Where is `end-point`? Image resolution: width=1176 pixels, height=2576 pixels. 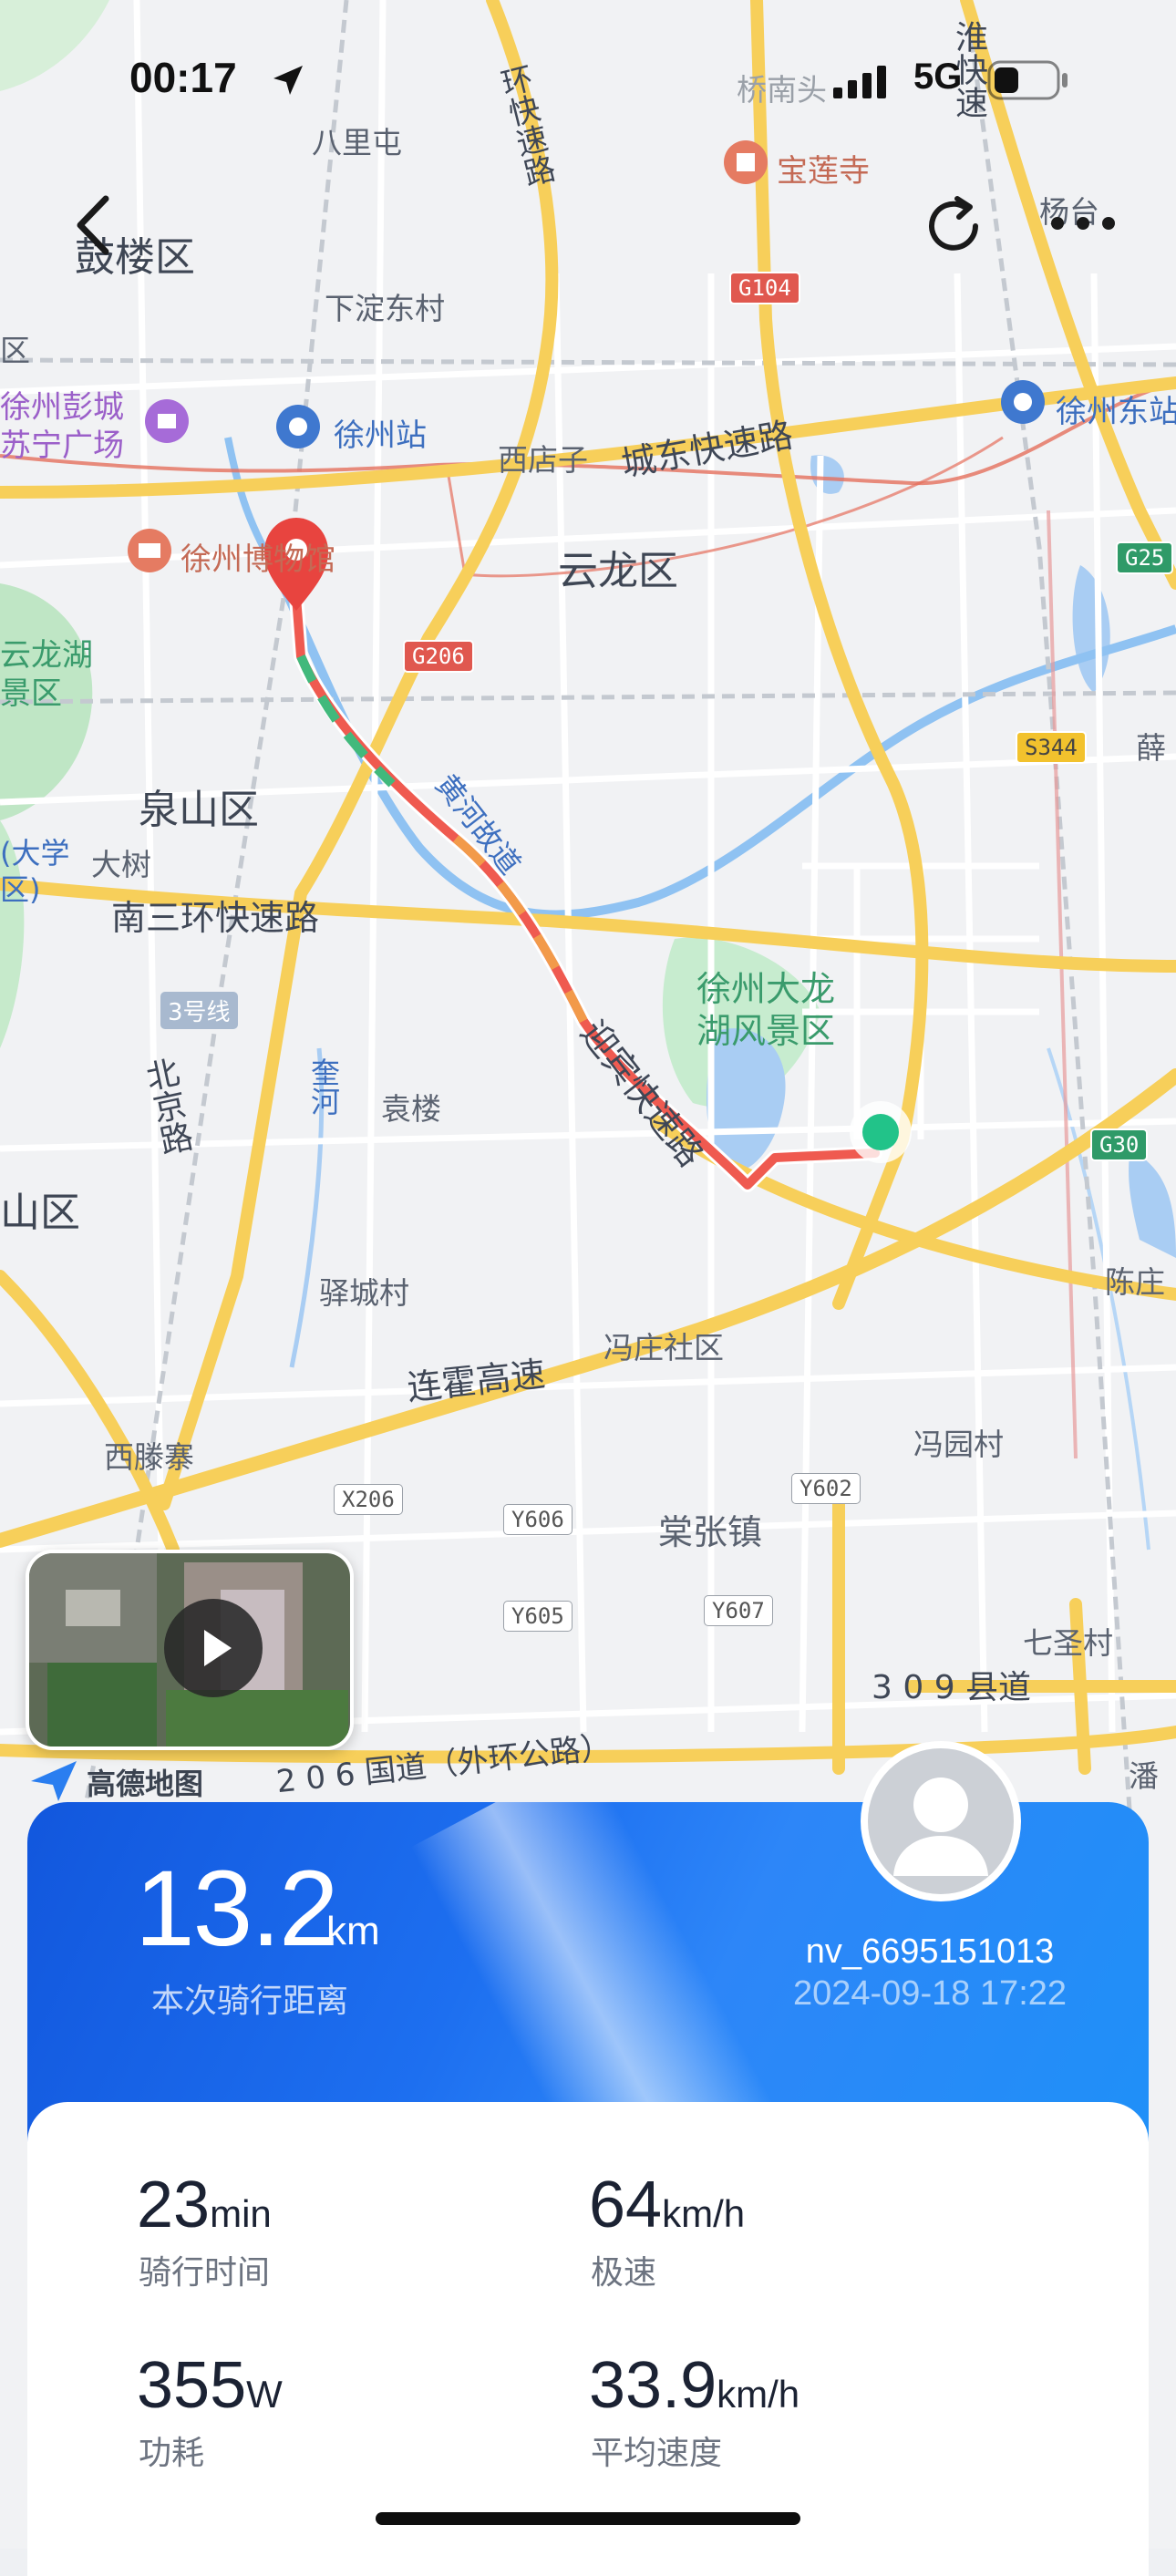 end-point is located at coordinates (881, 1132).